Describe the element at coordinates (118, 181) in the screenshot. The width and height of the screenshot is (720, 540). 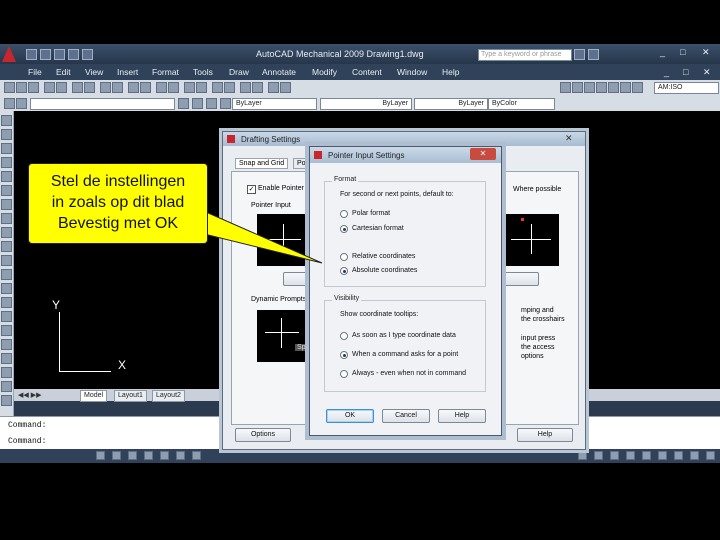
I see `callout-line-1: Stel de instellingen` at that location.